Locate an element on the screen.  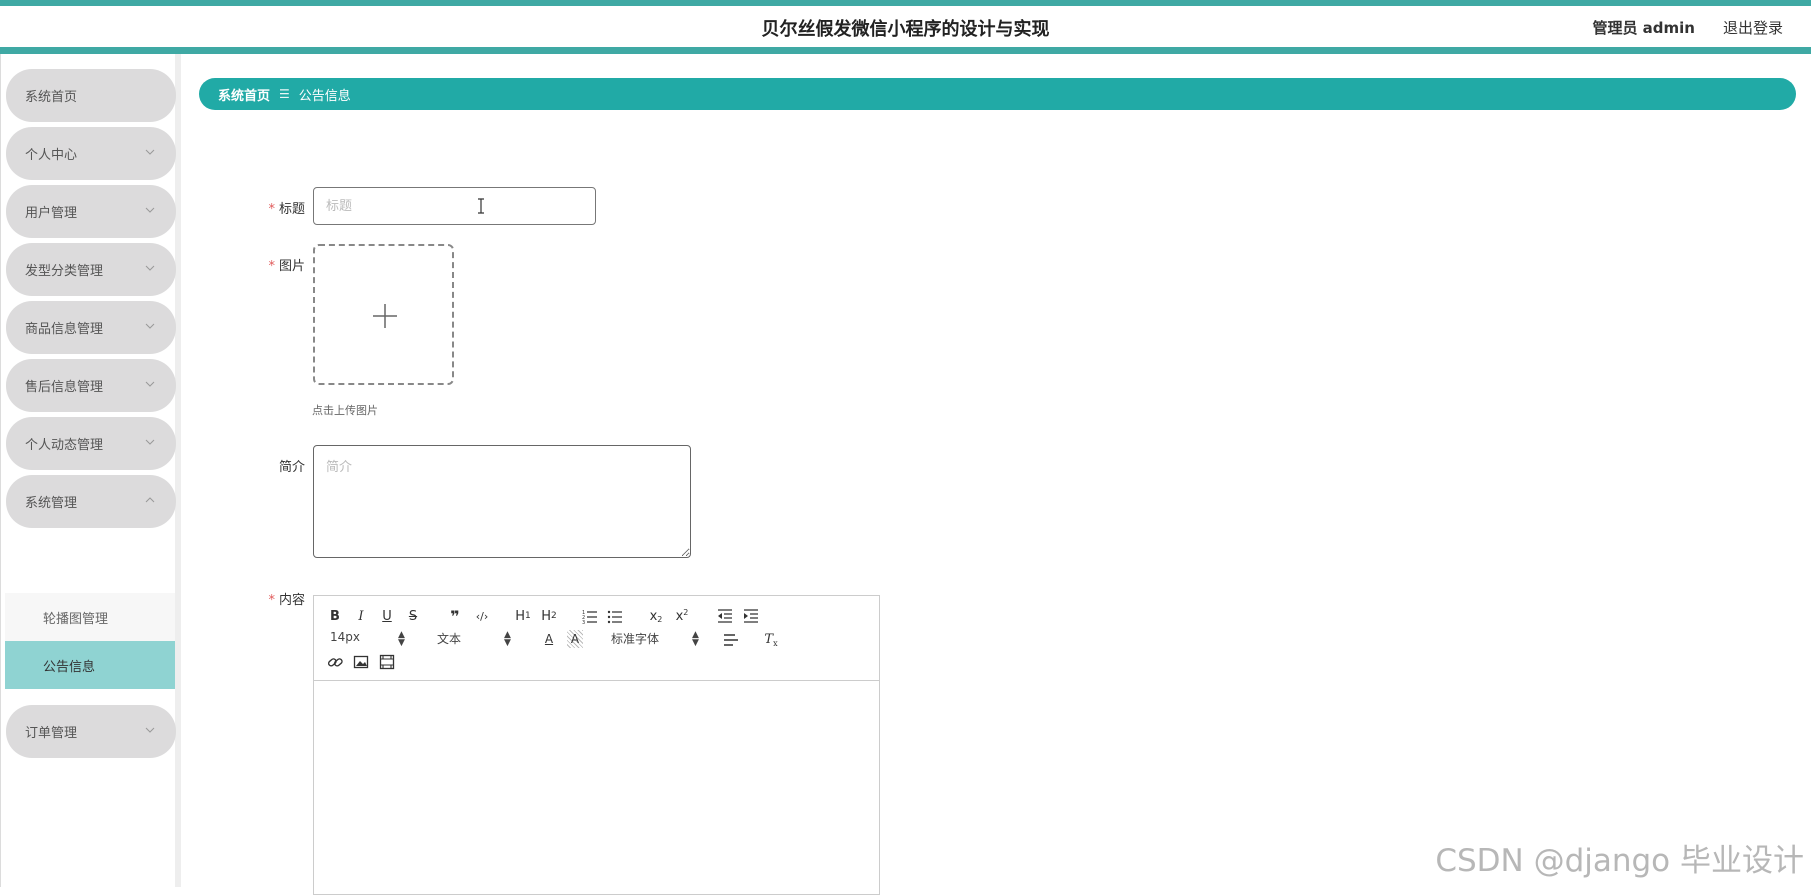
breadcrumb-home: 系统首页 is located at coordinates (244, 94).